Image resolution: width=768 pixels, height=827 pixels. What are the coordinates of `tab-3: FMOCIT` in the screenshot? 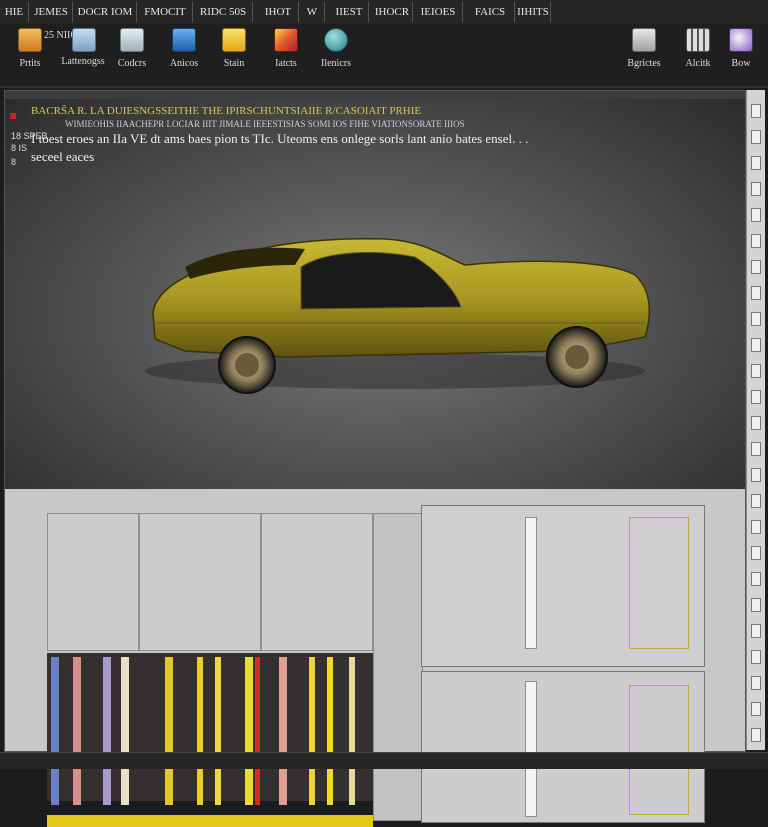 It's located at (165, 12).